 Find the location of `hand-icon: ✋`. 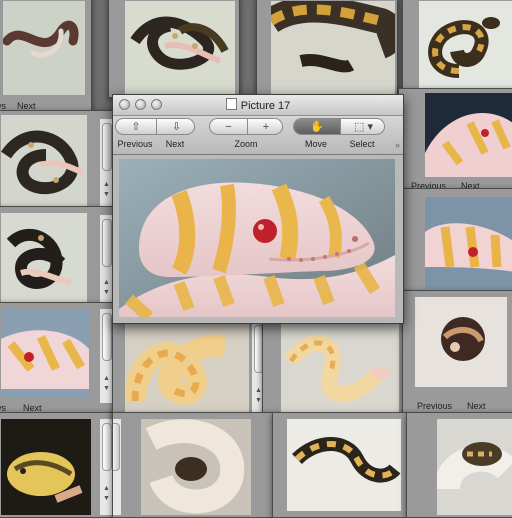

hand-icon: ✋ is located at coordinates (317, 127).